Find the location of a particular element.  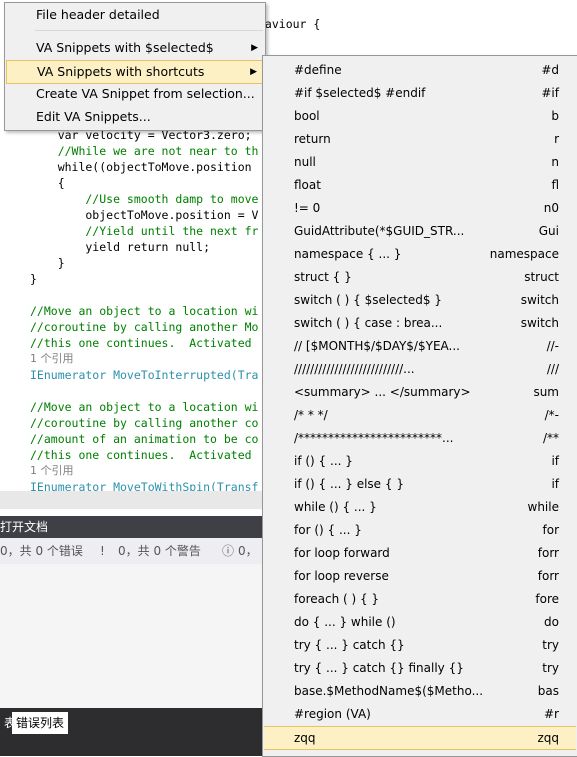

snippet-item: if () { ... } if is located at coordinates (420, 461).